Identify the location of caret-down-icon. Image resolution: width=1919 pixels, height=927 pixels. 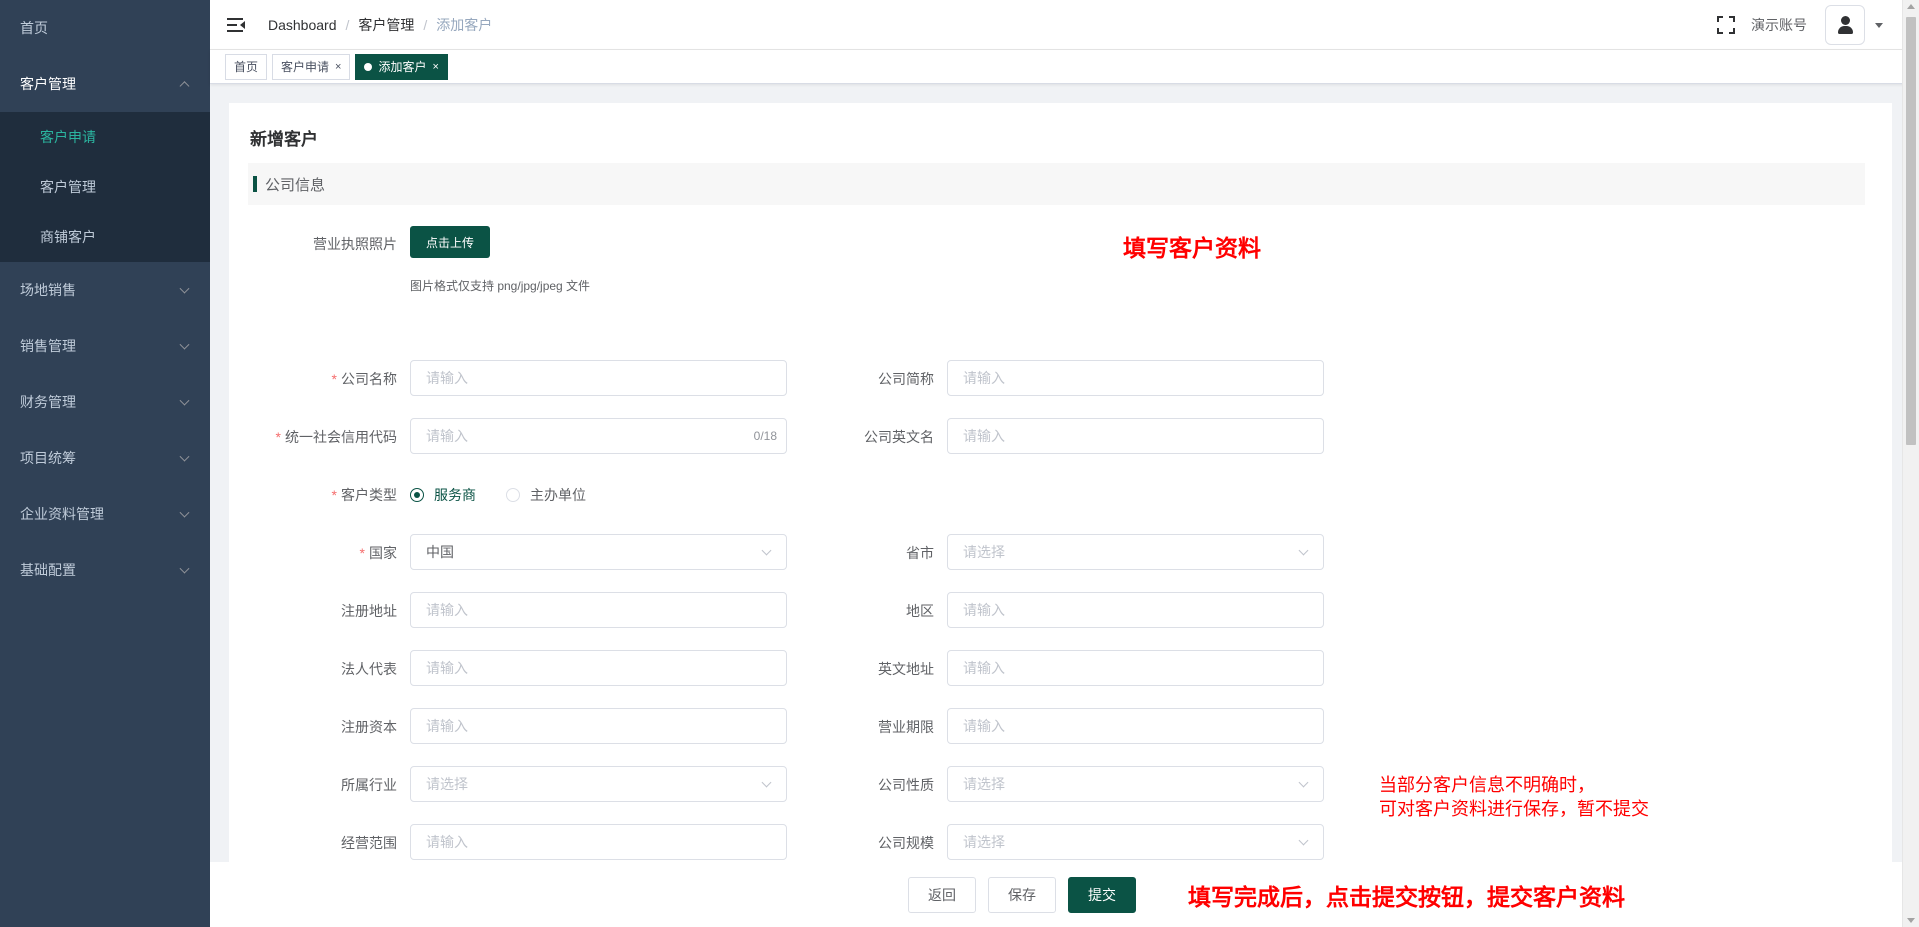
(1879, 25).